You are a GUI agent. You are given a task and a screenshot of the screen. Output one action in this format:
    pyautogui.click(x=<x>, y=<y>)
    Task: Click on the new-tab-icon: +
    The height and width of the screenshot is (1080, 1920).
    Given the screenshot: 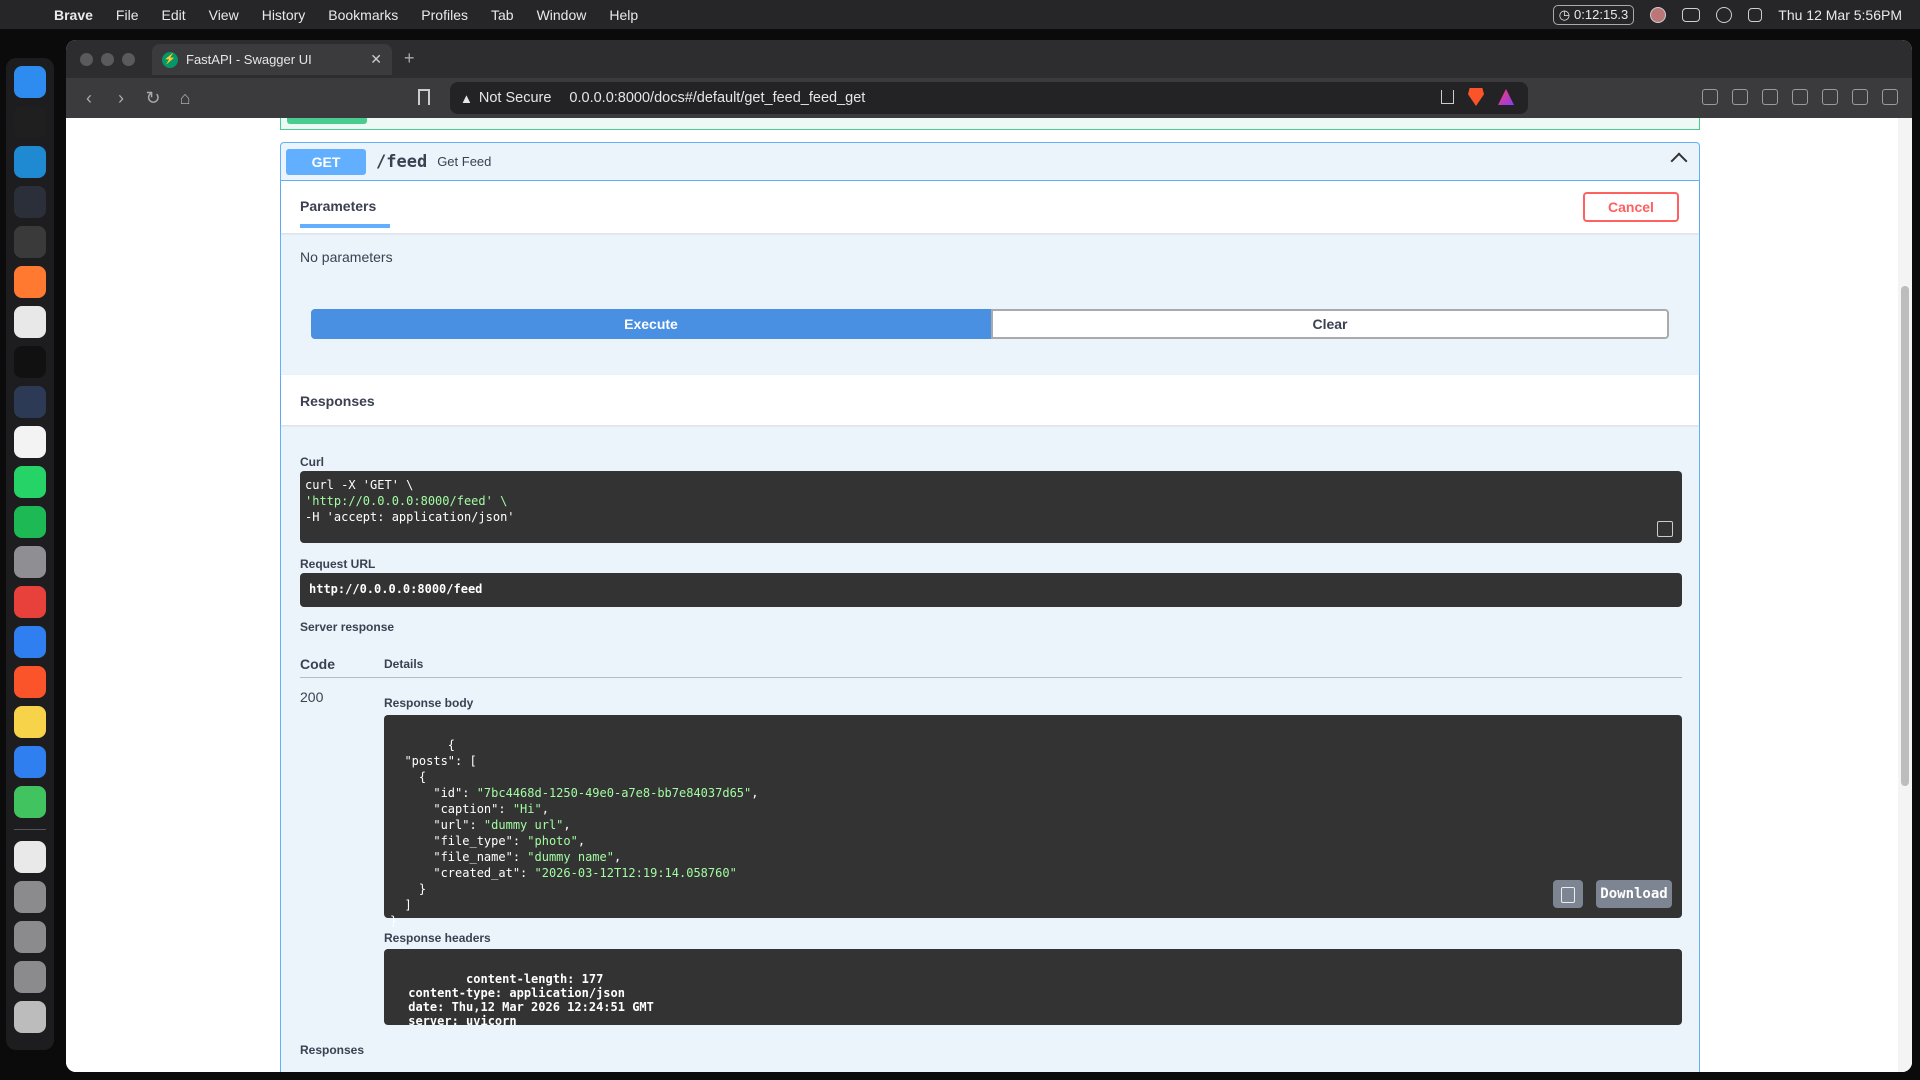 What is the action you would take?
    pyautogui.click(x=409, y=58)
    